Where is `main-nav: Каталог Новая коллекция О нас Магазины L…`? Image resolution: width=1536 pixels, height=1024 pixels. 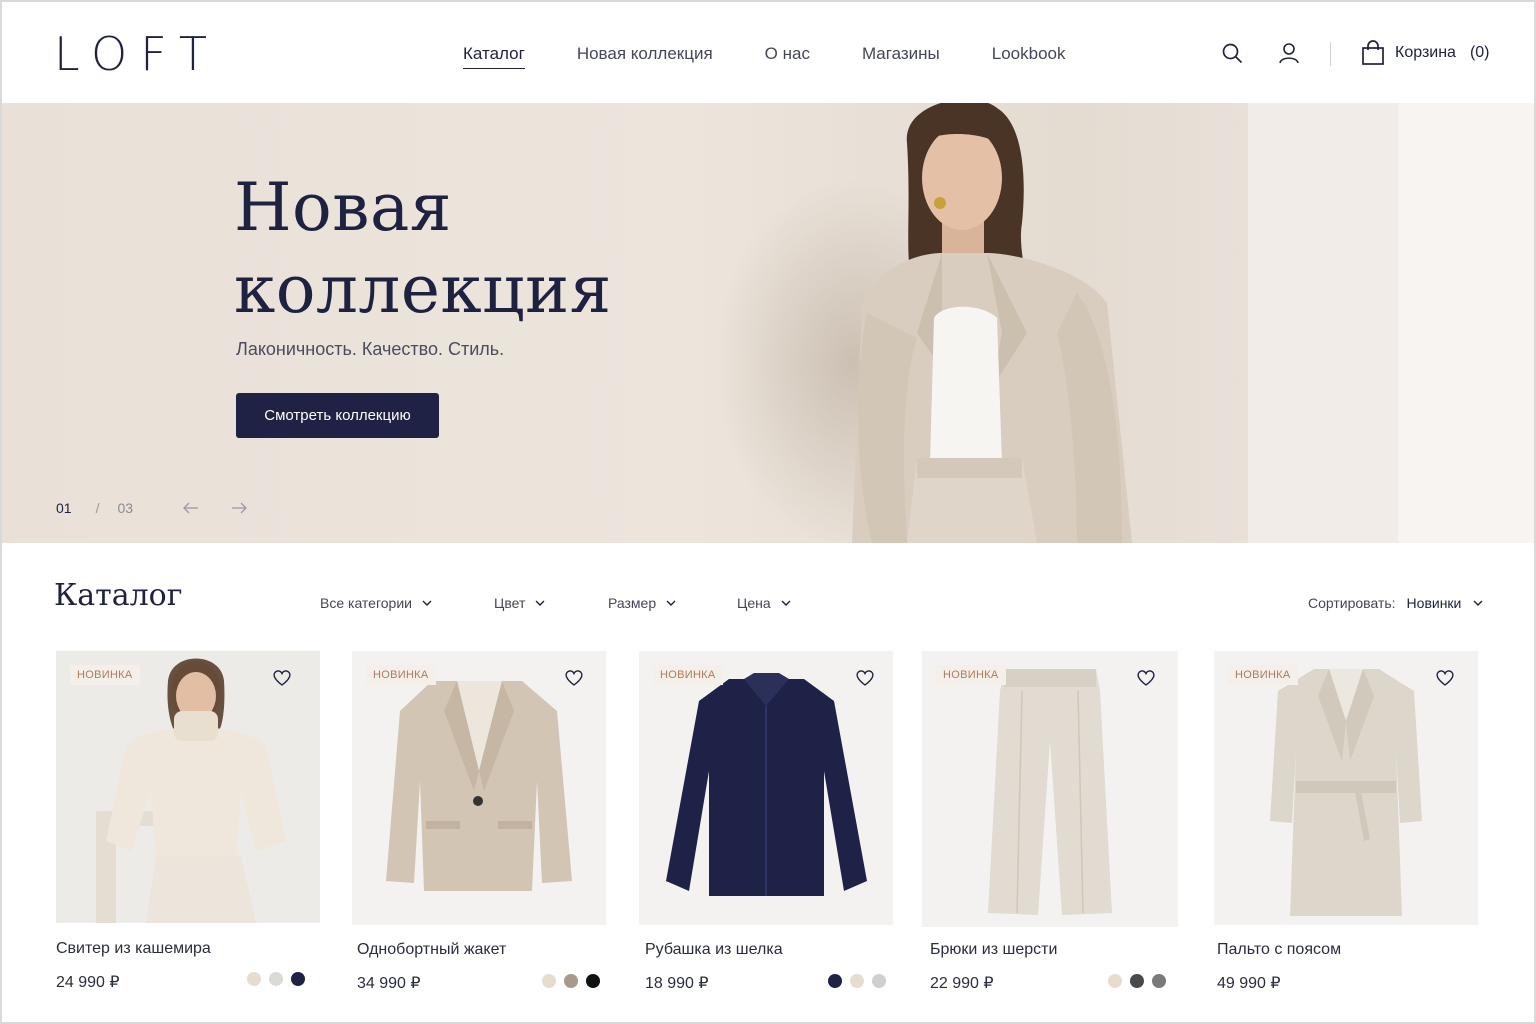 main-nav: Каталог Новая коллекция О нас Магазины L… is located at coordinates (764, 56).